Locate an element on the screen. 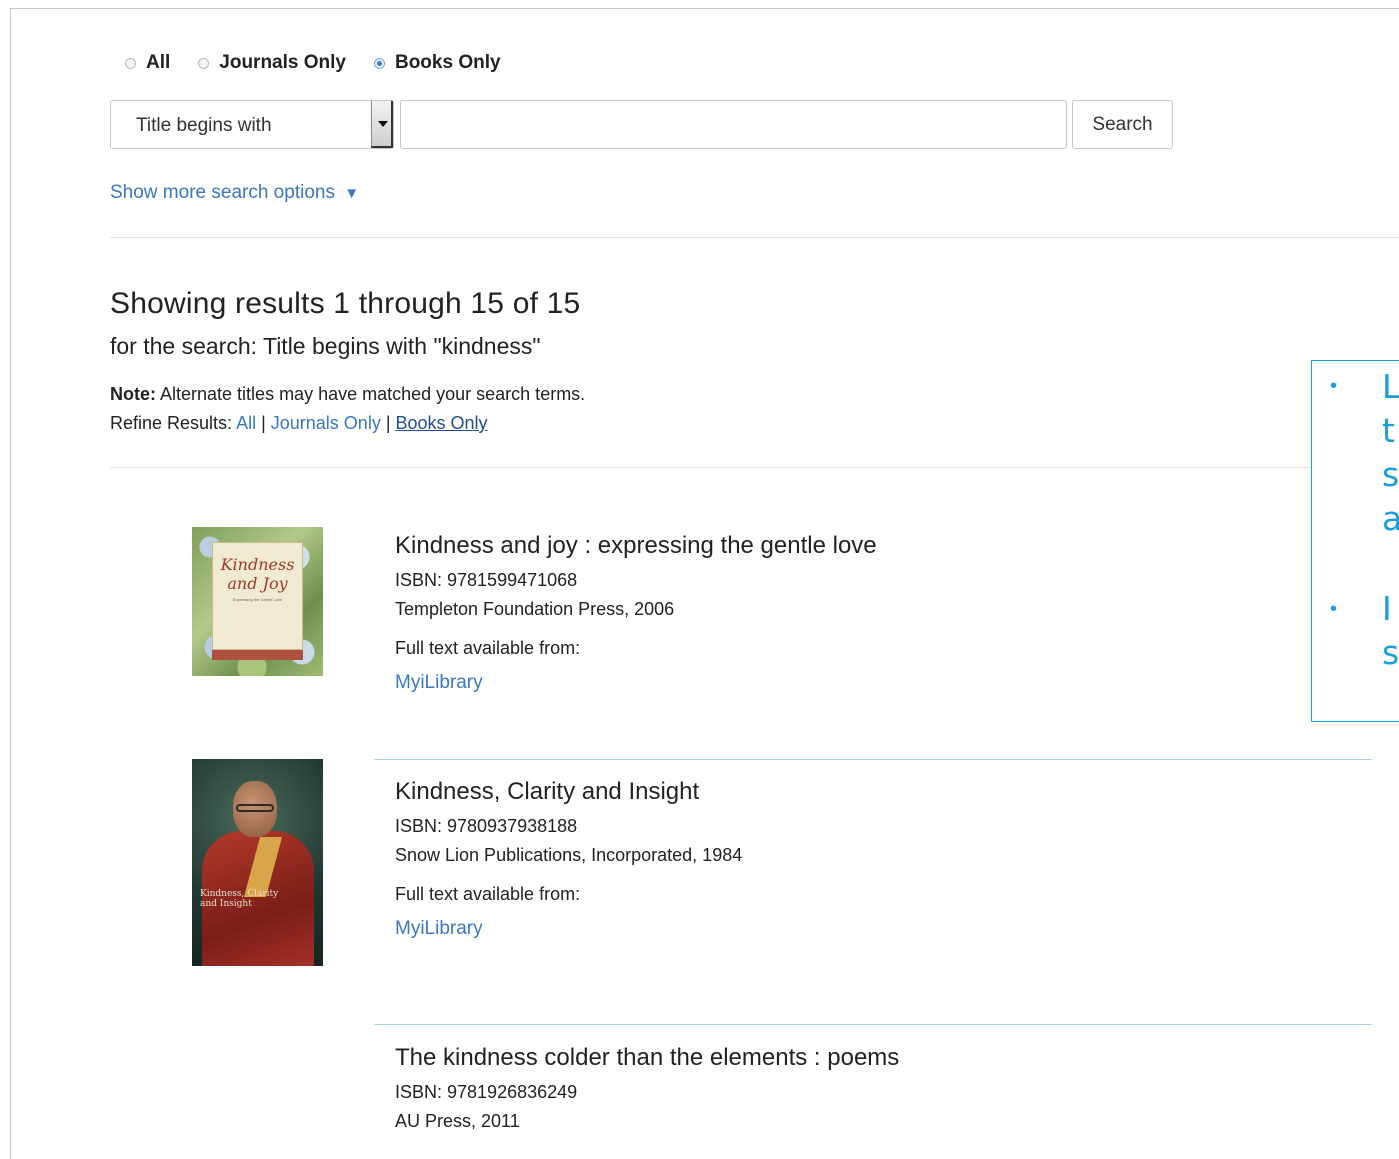 The height and width of the screenshot is (1159, 1399). search-mode-value: Title begins with is located at coordinates (204, 125).